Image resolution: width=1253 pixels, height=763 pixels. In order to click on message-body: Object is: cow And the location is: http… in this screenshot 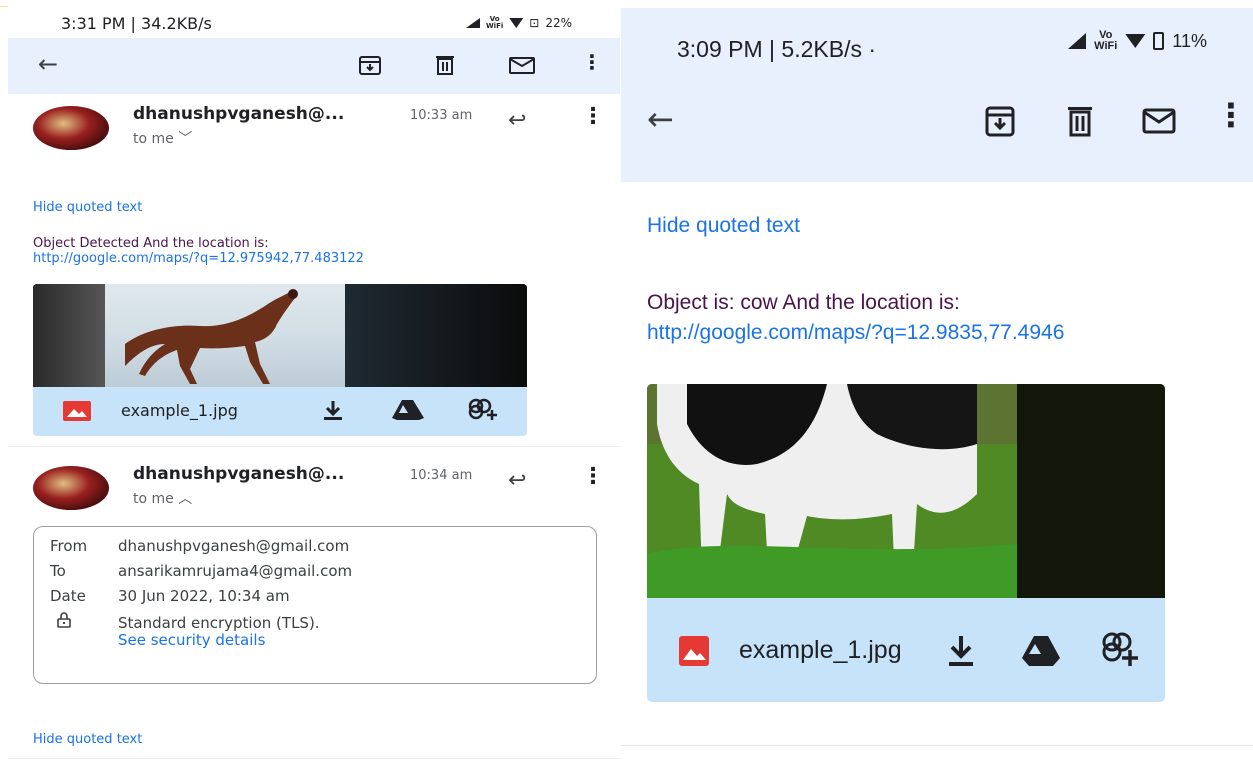, I will do `click(855, 318)`.